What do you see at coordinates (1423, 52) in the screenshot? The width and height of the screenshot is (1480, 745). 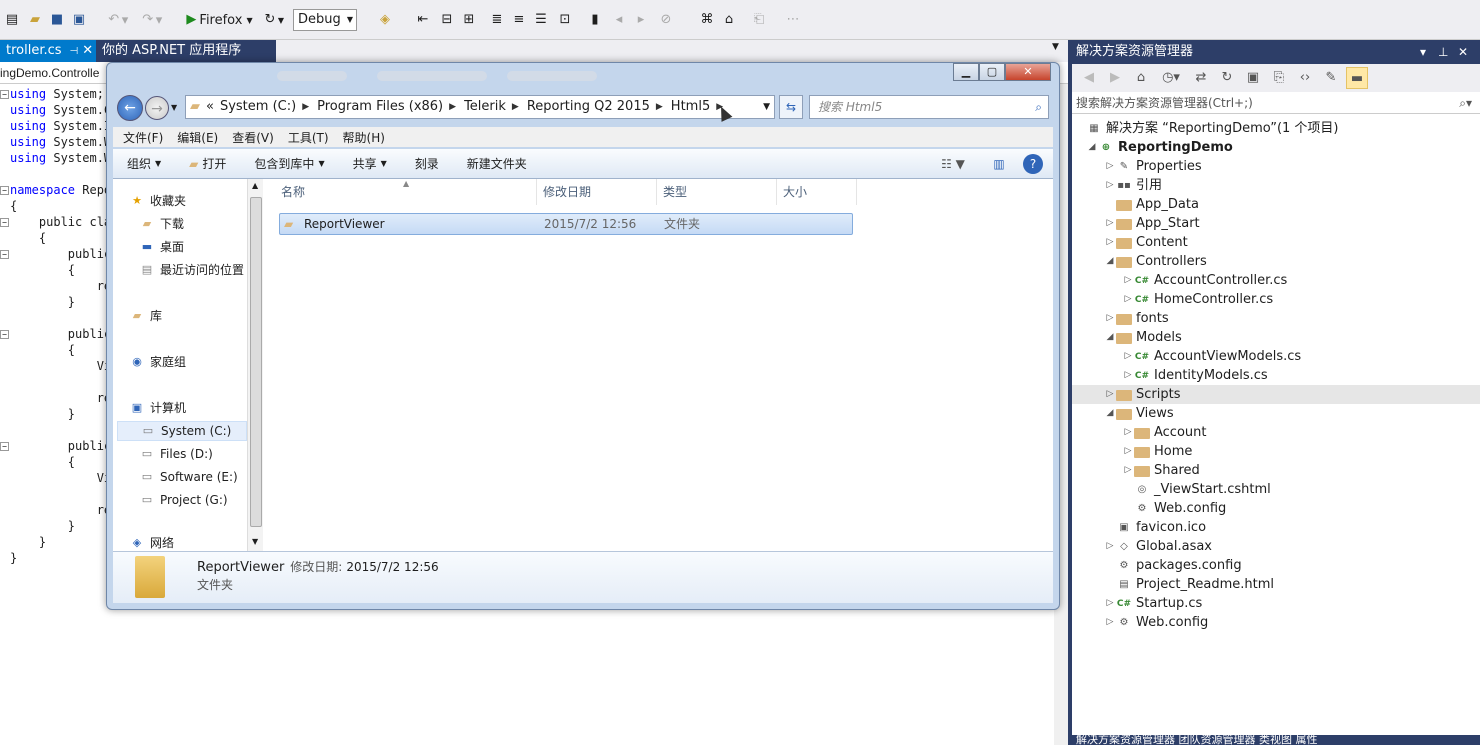 I see `window-position-icon: ▾` at bounding box center [1423, 52].